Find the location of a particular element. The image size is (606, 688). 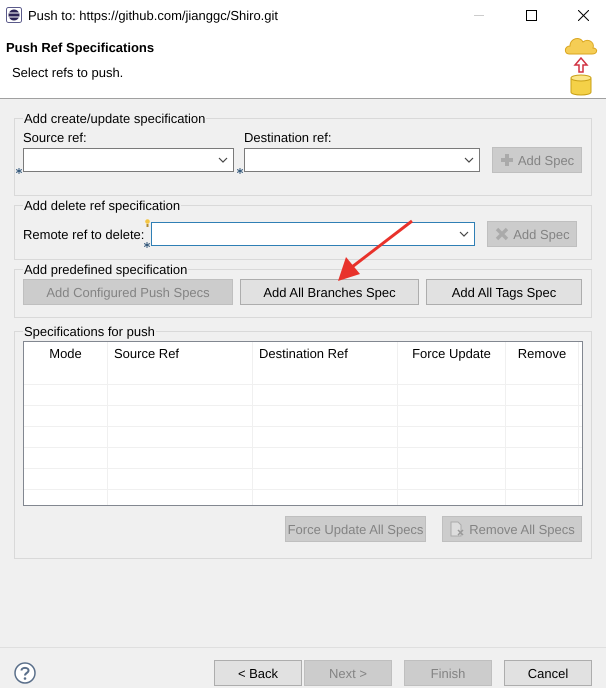

field-label: Destination ref: is located at coordinates (288, 137).